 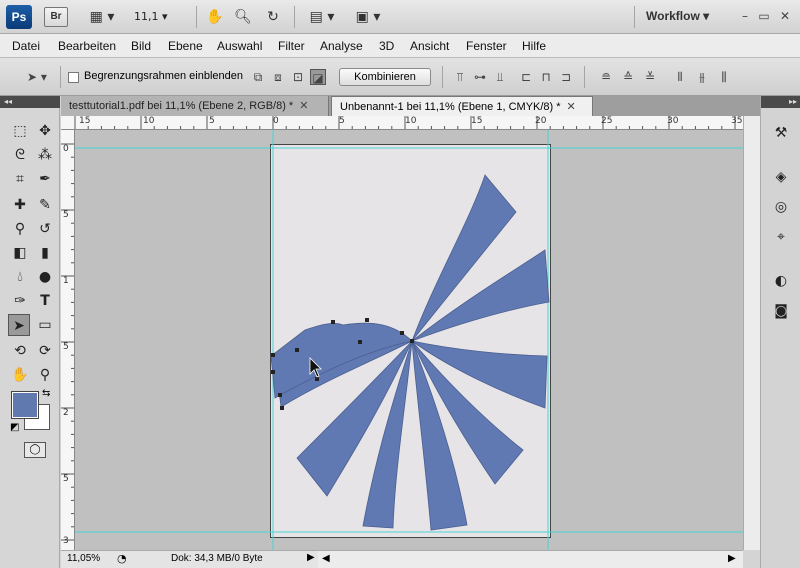 What do you see at coordinates (45, 351) in the screenshot?
I see `3d-orbit-tool-icon: ⟳` at bounding box center [45, 351].